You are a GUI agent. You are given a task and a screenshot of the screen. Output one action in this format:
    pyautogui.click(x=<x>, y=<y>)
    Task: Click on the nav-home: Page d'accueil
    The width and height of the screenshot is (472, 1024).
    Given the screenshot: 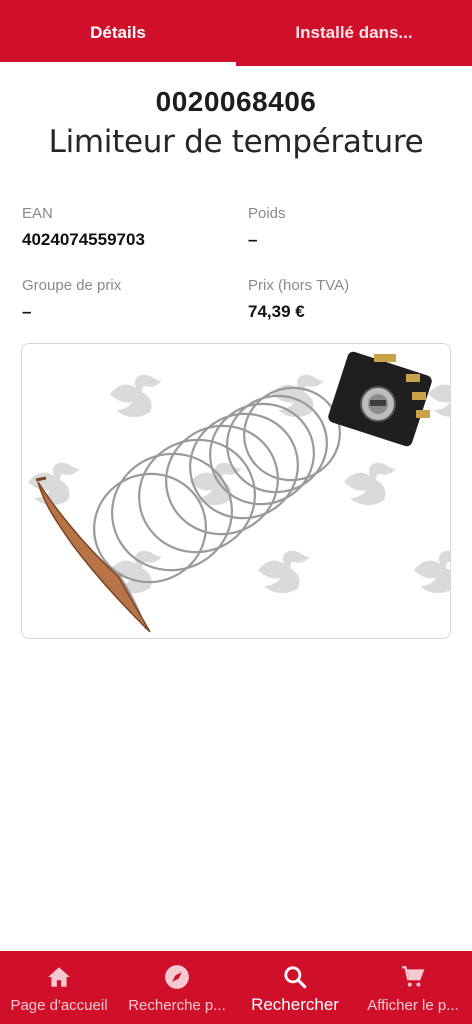 What is the action you would take?
    pyautogui.click(x=59, y=987)
    